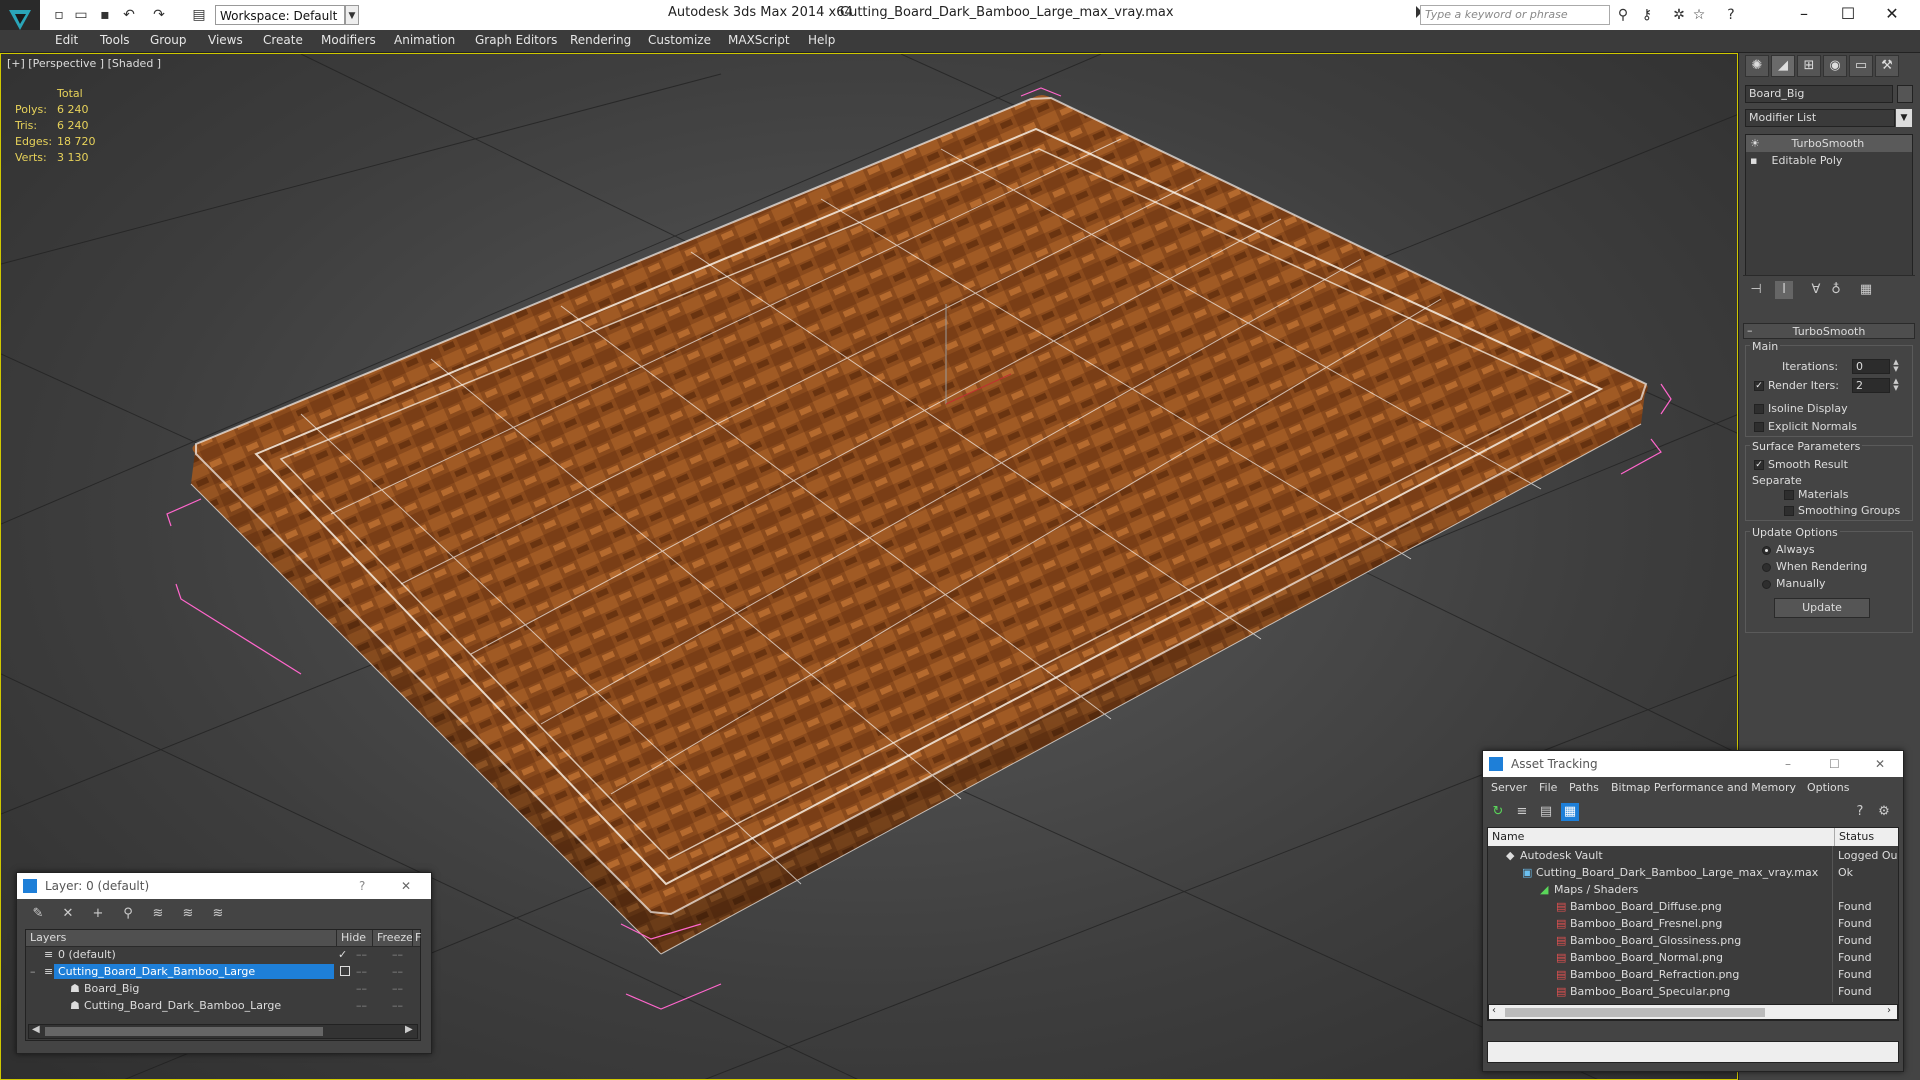  What do you see at coordinates (1905, 94) in the screenshot?
I see `object-color-swatch` at bounding box center [1905, 94].